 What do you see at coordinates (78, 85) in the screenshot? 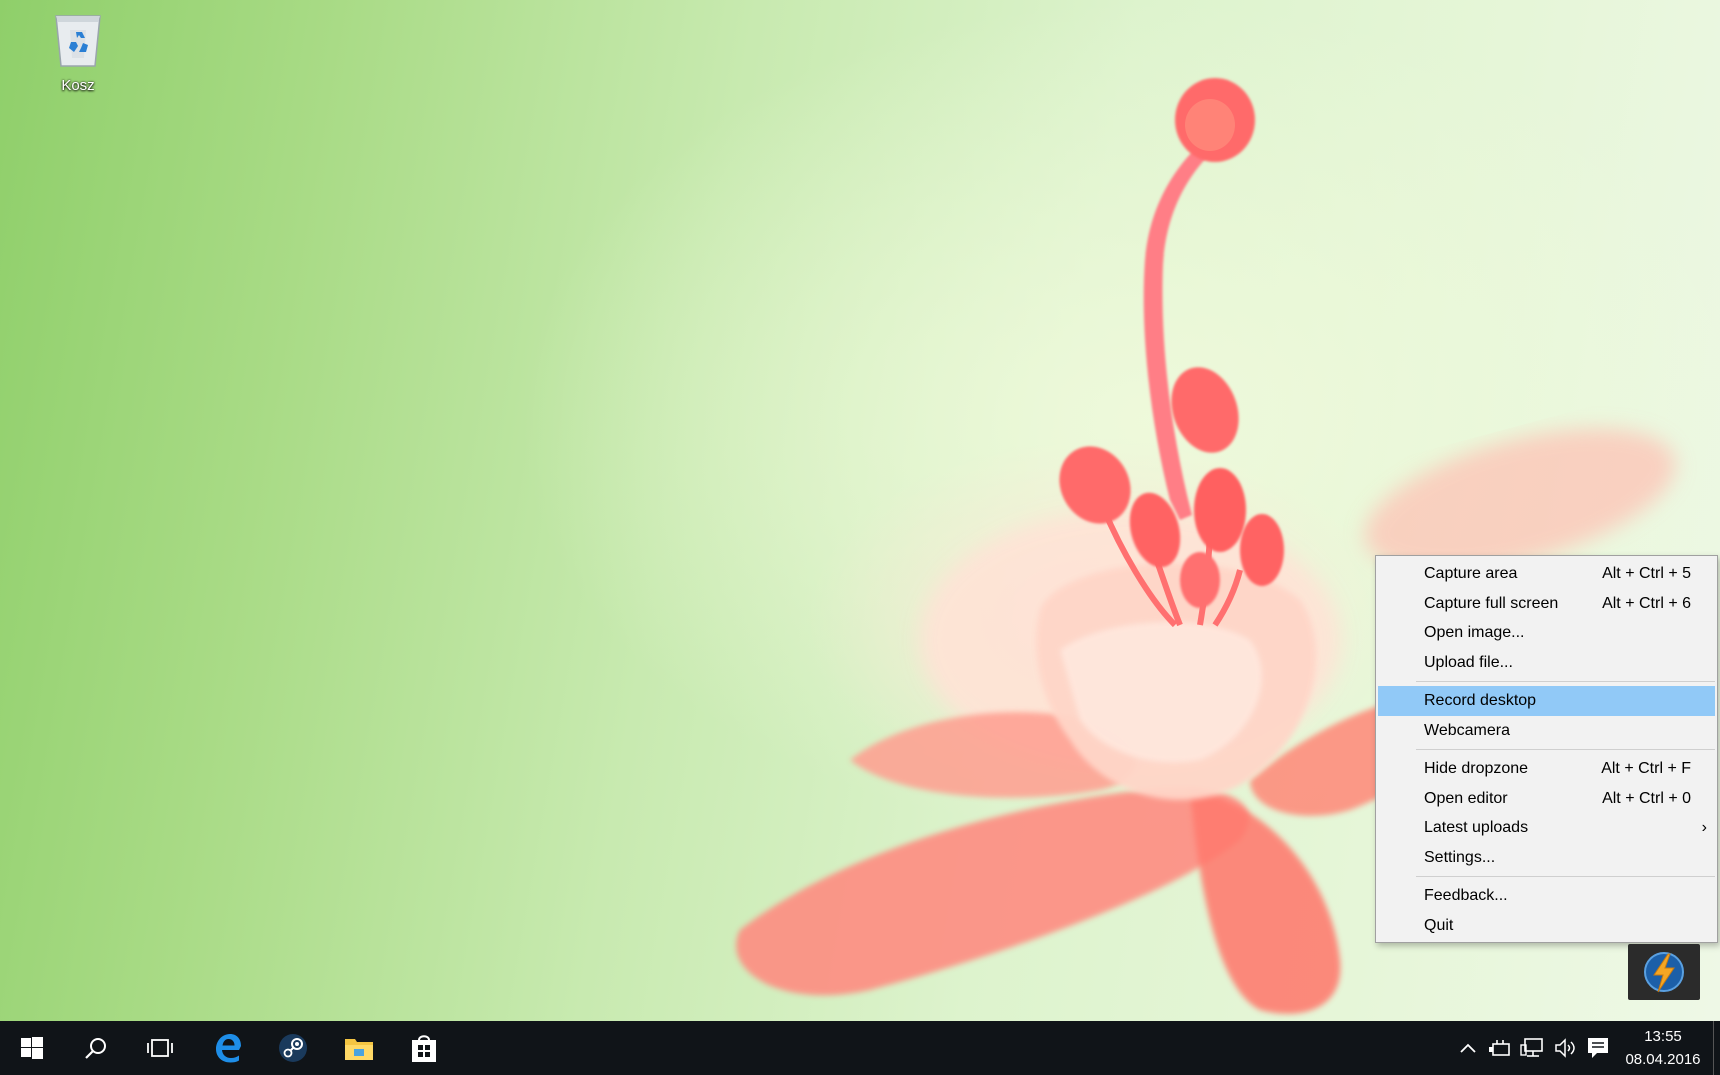
I see `recycle-bin-label: Kosz` at bounding box center [78, 85].